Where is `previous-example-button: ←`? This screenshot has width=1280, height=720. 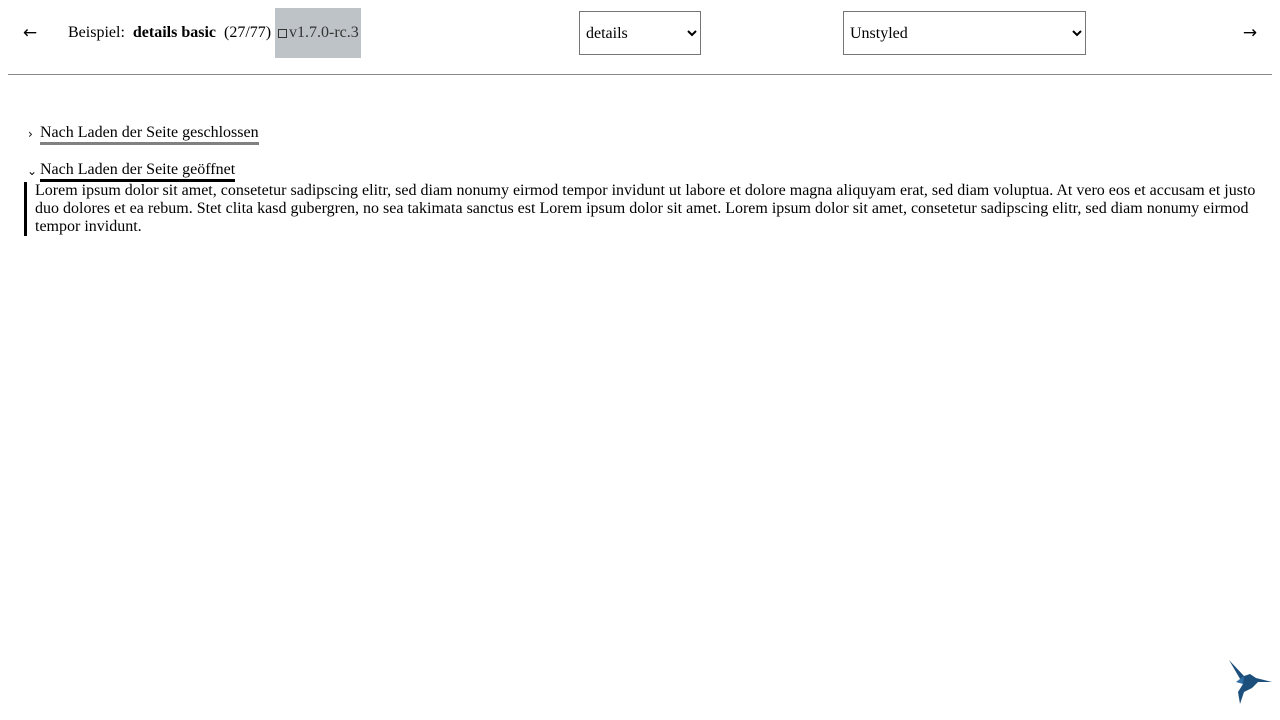
previous-example-button: ← is located at coordinates (30, 33).